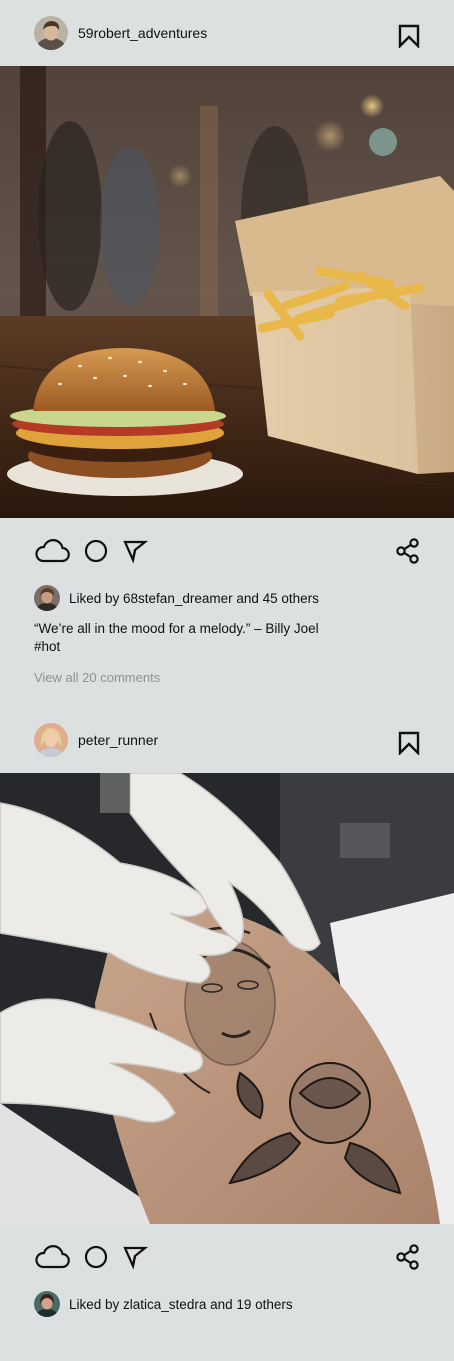  Describe the element at coordinates (227, 677) in the screenshot. I see `view-comments-link: View all 20 comments` at that location.